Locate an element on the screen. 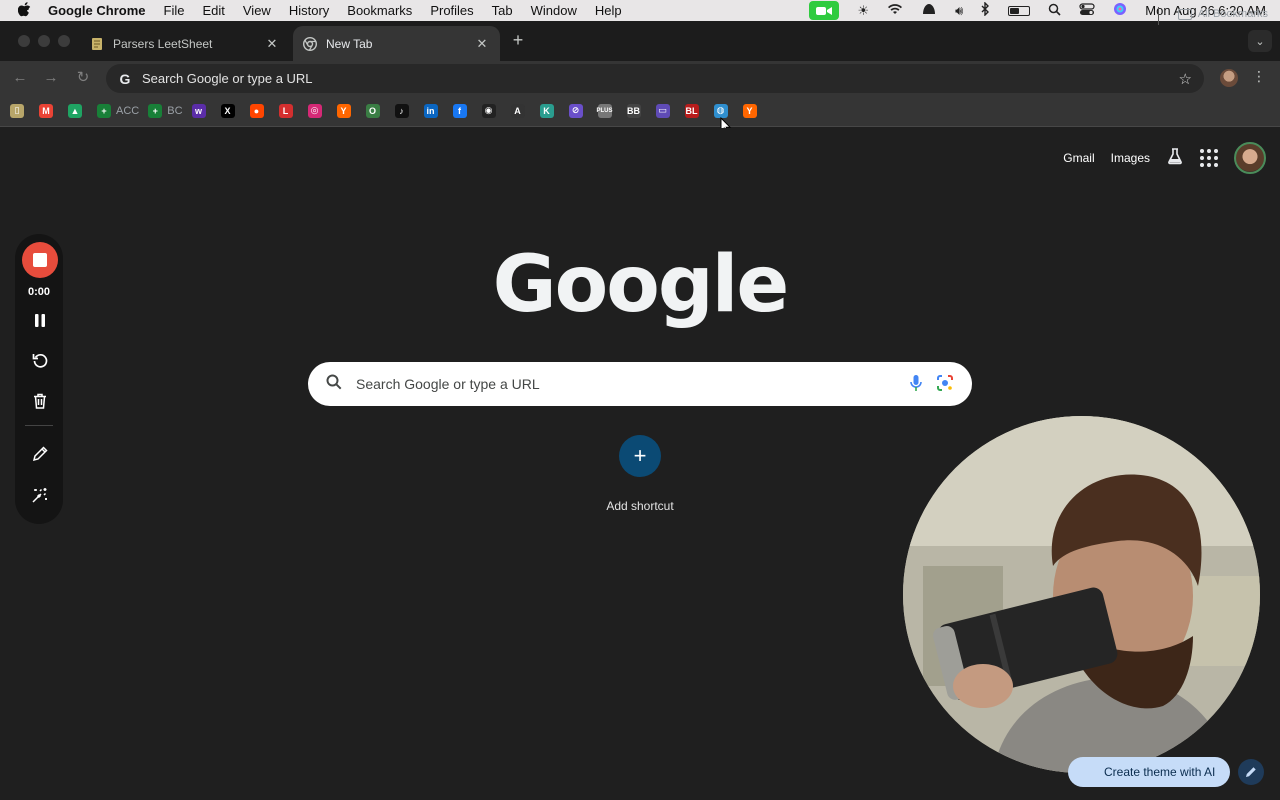 The image size is (1280, 800). toolbar-divider is located at coordinates (39, 425).